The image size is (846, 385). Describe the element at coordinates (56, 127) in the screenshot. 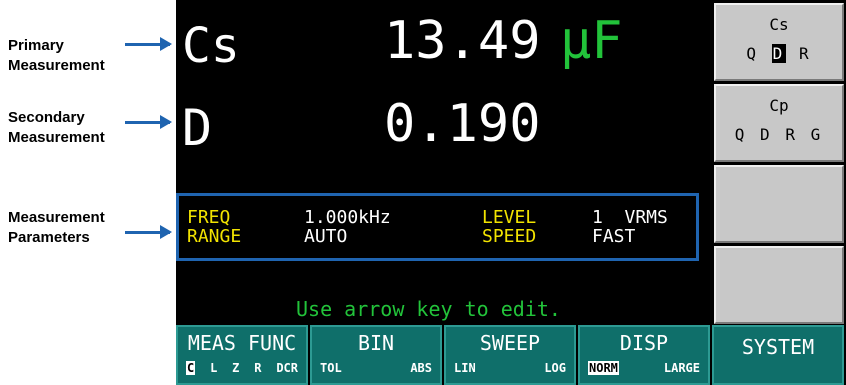

I see `secondary-callout: Secondary Measurement` at that location.